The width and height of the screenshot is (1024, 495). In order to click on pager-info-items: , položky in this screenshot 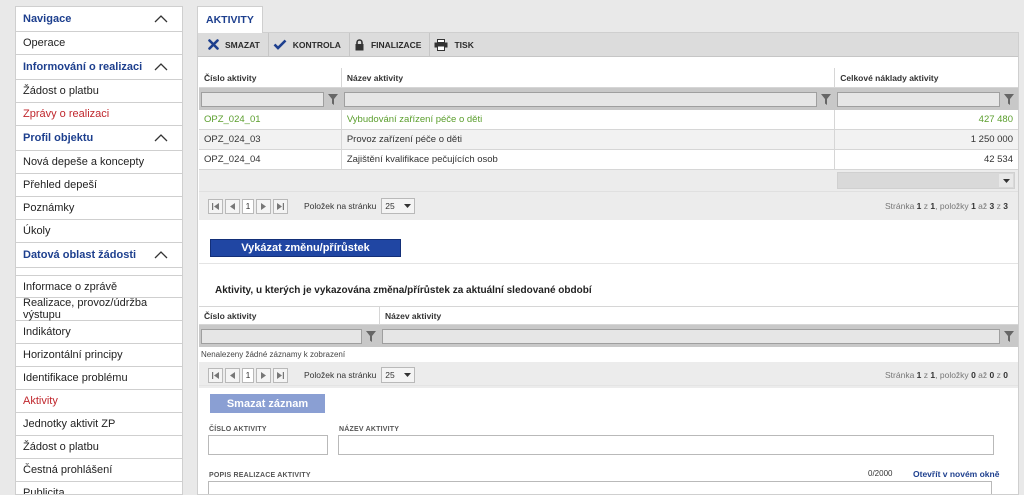, I will do `click(952, 206)`.